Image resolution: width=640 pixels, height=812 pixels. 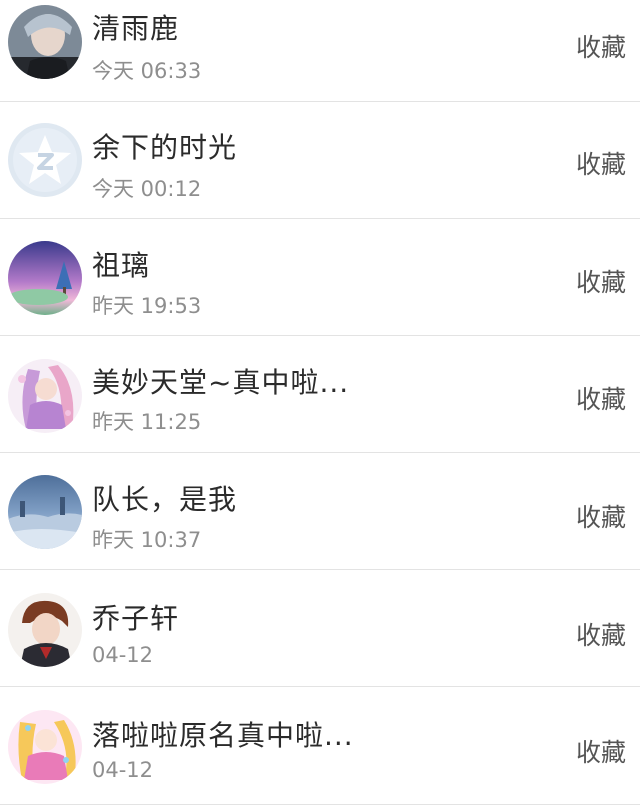 What do you see at coordinates (165, 147) in the screenshot?
I see `contact-name: 余下的时光` at bounding box center [165, 147].